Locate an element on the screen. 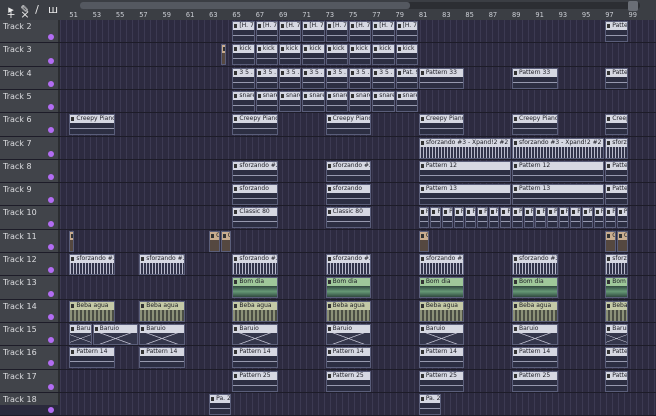 The image size is (656, 416). add-icon: + is located at coordinates (11, 14).